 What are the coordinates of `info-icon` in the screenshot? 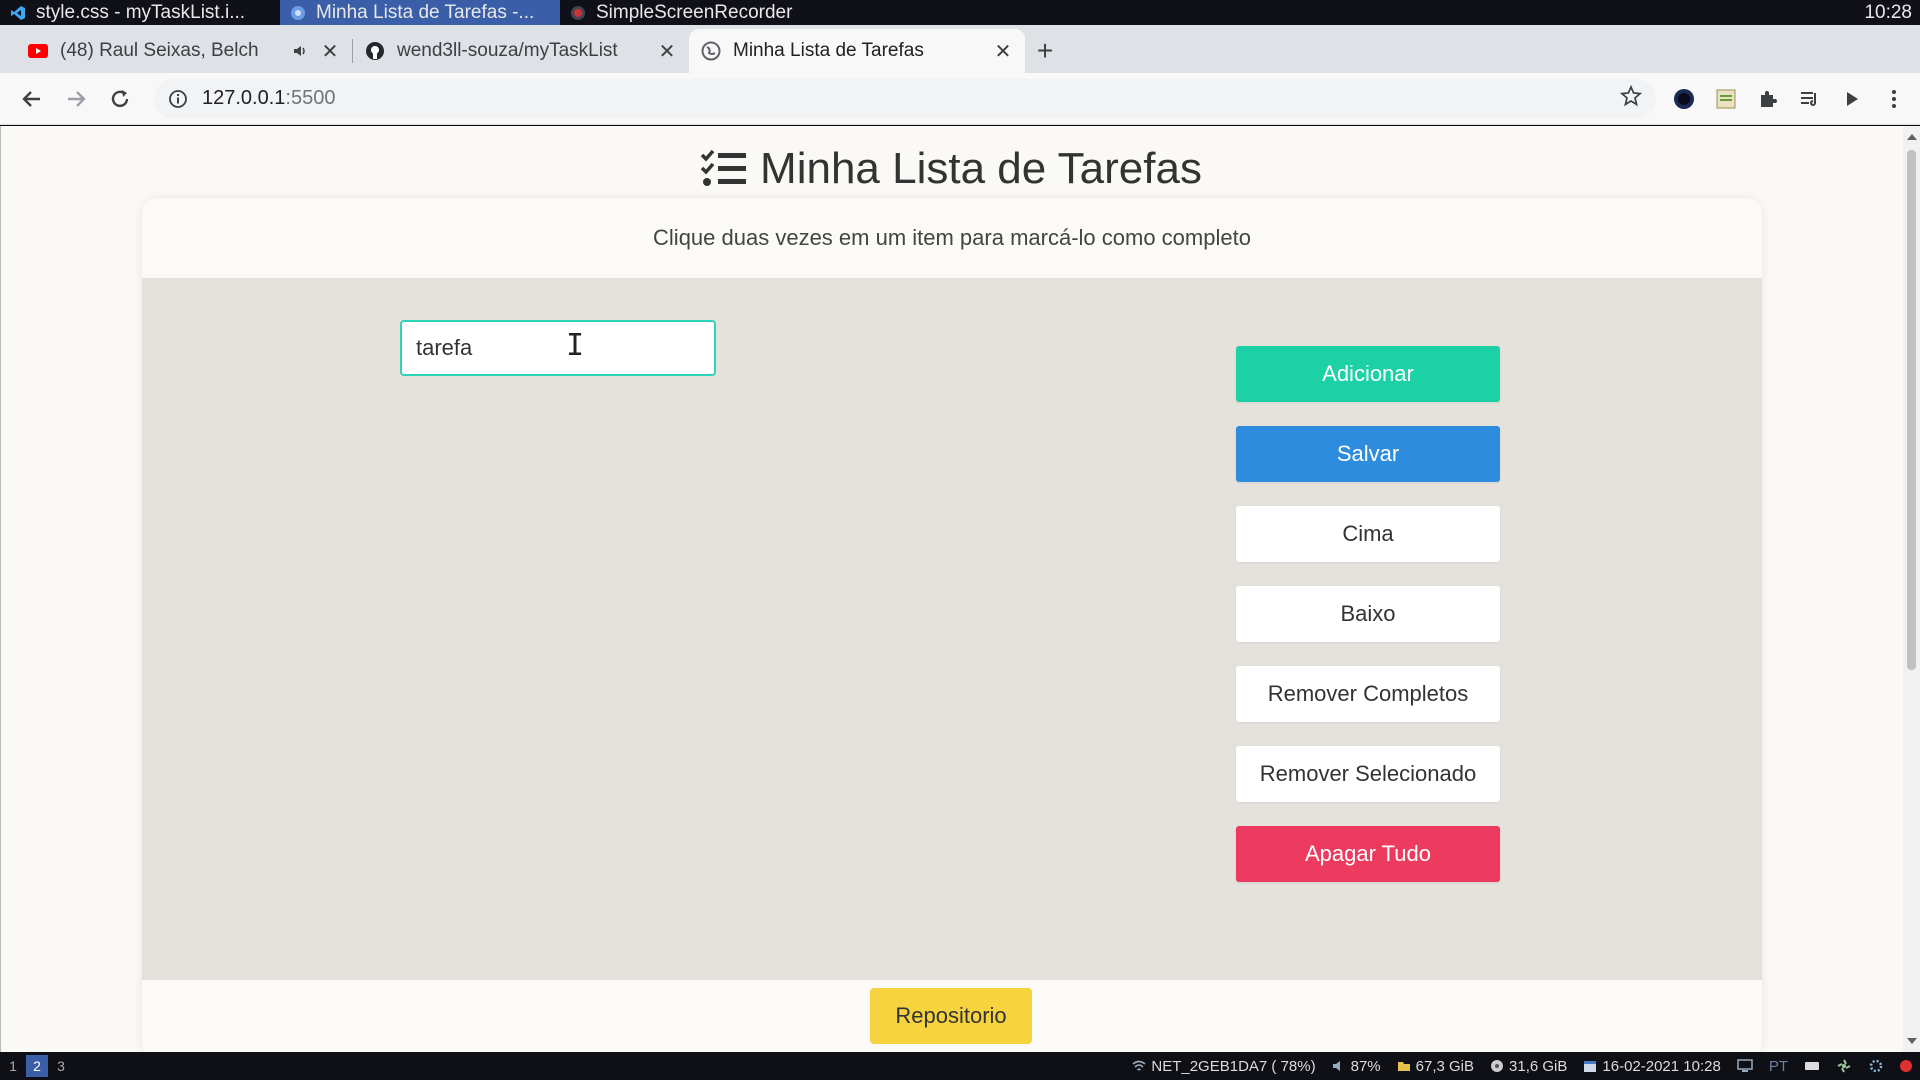 It's located at (178, 99).